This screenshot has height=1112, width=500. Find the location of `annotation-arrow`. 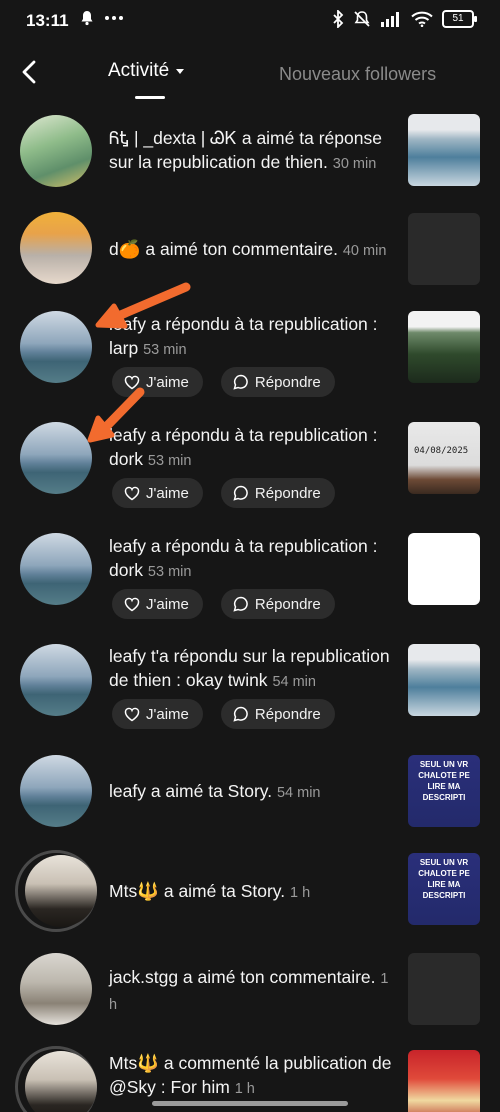

annotation-arrow is located at coordinates (139, 362).